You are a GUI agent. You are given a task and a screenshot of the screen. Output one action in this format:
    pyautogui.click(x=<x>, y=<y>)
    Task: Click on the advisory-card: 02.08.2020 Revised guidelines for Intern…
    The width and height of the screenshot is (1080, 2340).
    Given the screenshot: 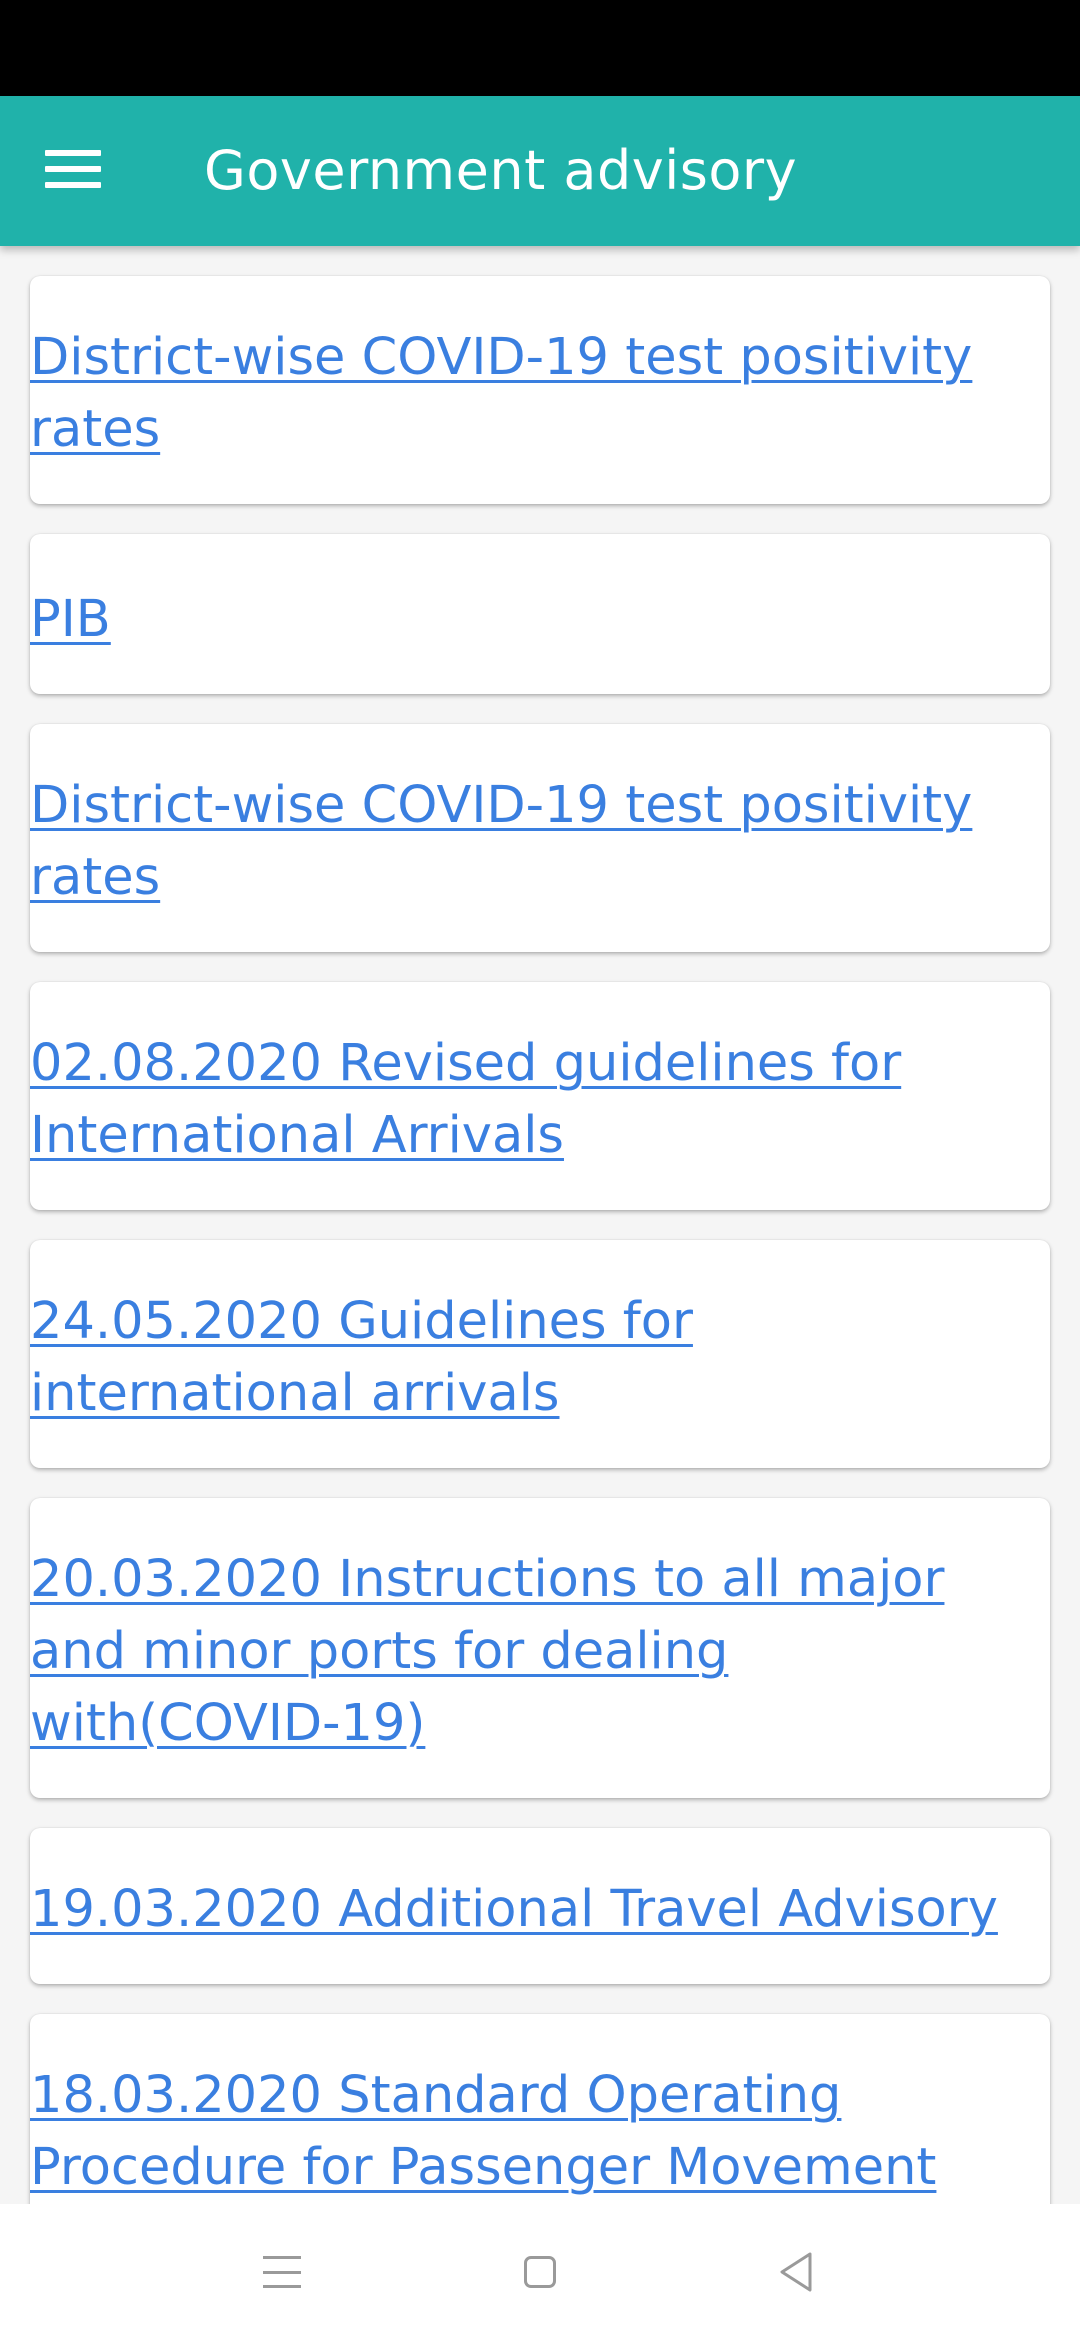 What is the action you would take?
    pyautogui.click(x=540, y=1096)
    